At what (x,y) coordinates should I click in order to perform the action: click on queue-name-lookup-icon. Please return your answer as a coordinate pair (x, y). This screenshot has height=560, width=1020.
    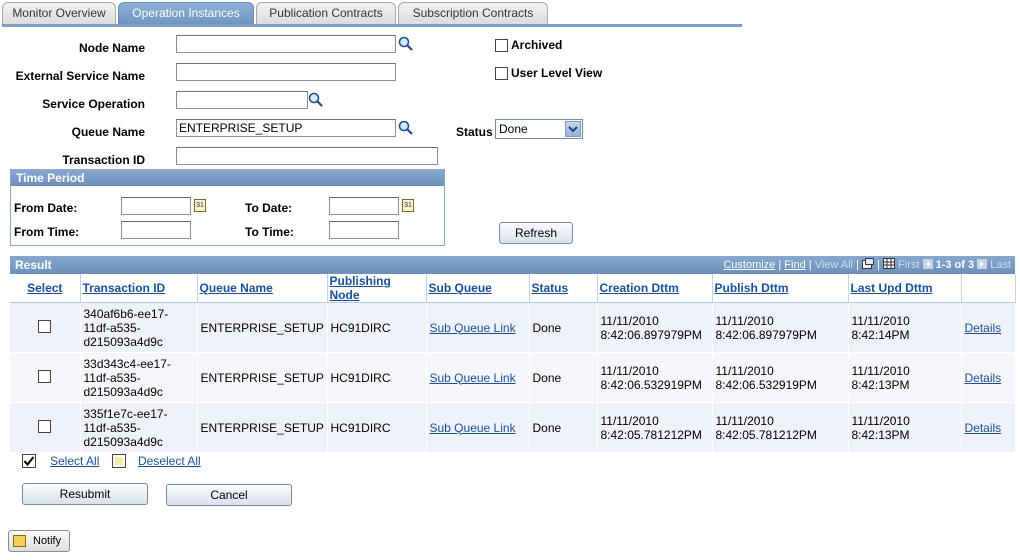
    Looking at the image, I should click on (406, 128).